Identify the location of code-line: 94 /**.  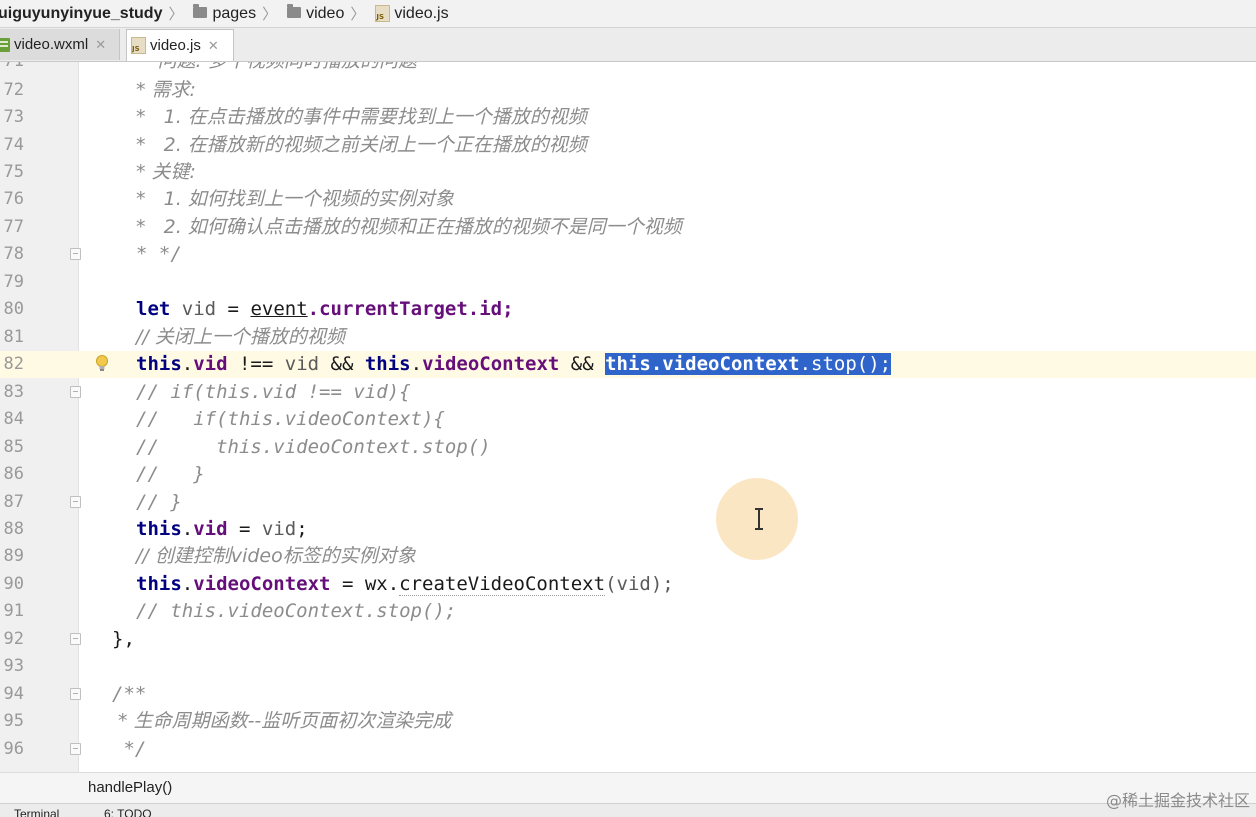
(628, 694).